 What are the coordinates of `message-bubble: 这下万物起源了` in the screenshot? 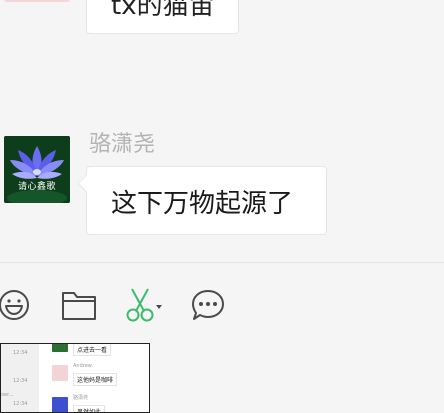 It's located at (206, 200).